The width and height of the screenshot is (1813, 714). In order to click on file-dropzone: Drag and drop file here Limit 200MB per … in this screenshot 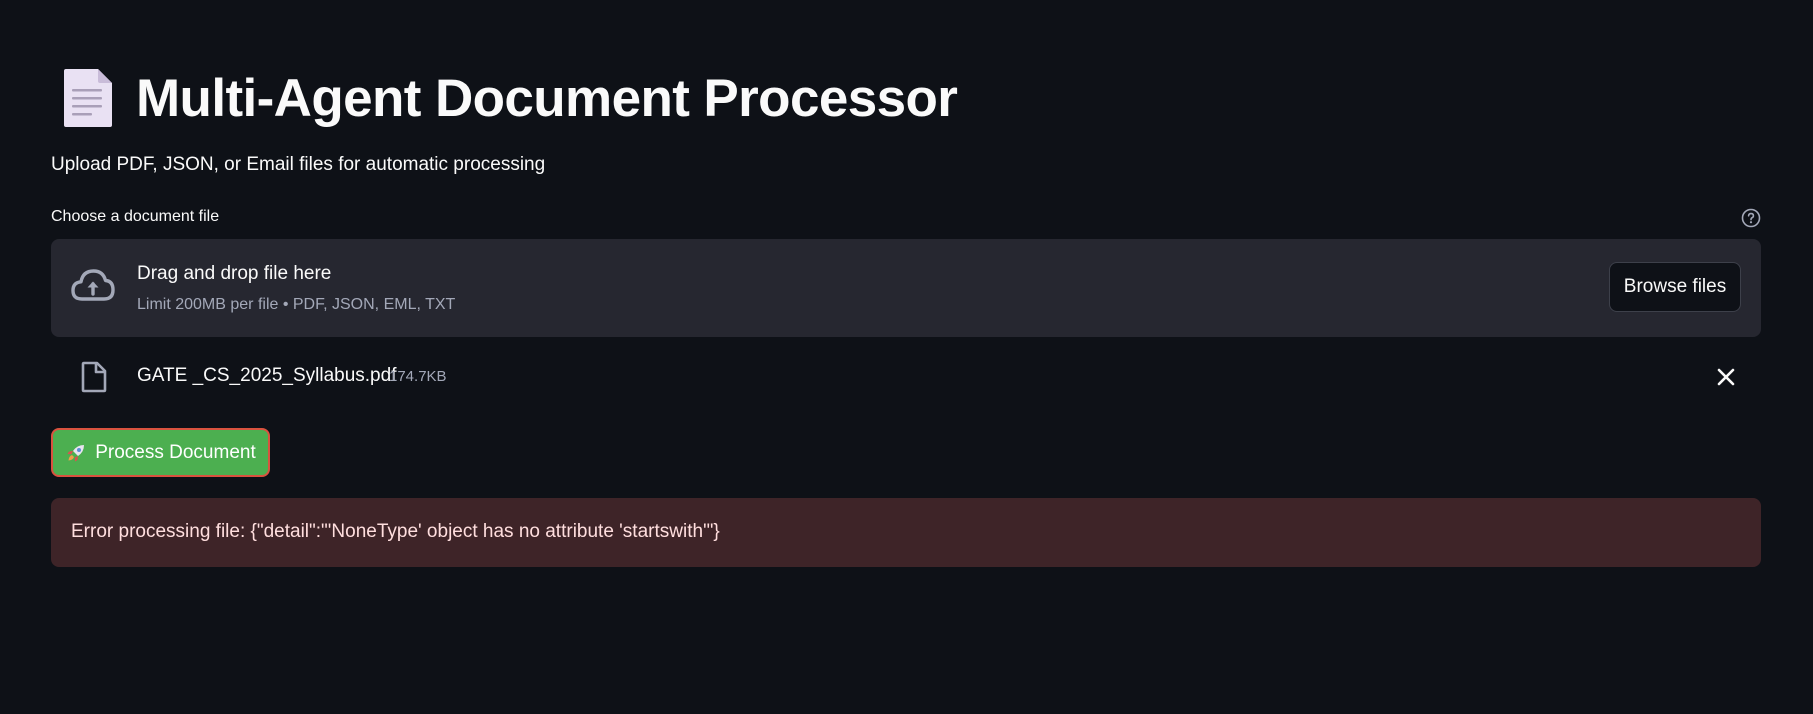, I will do `click(906, 288)`.